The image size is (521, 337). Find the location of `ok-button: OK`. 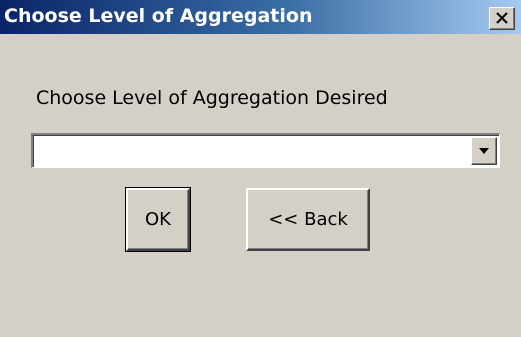

ok-button: OK is located at coordinates (158, 219).